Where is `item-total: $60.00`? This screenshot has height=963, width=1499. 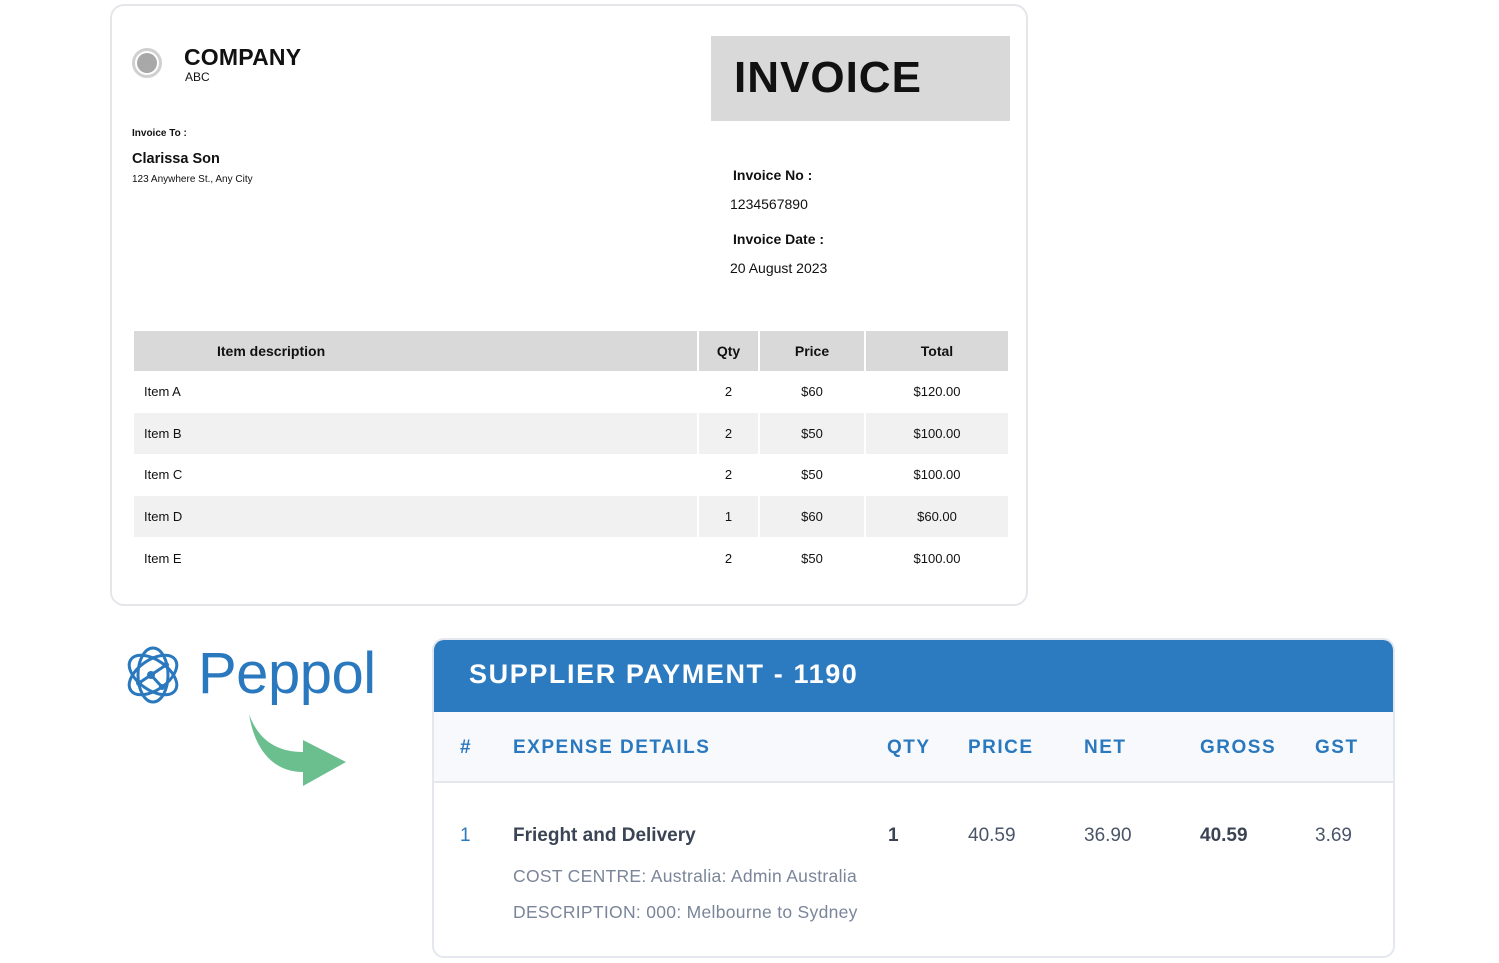 item-total: $60.00 is located at coordinates (936, 516).